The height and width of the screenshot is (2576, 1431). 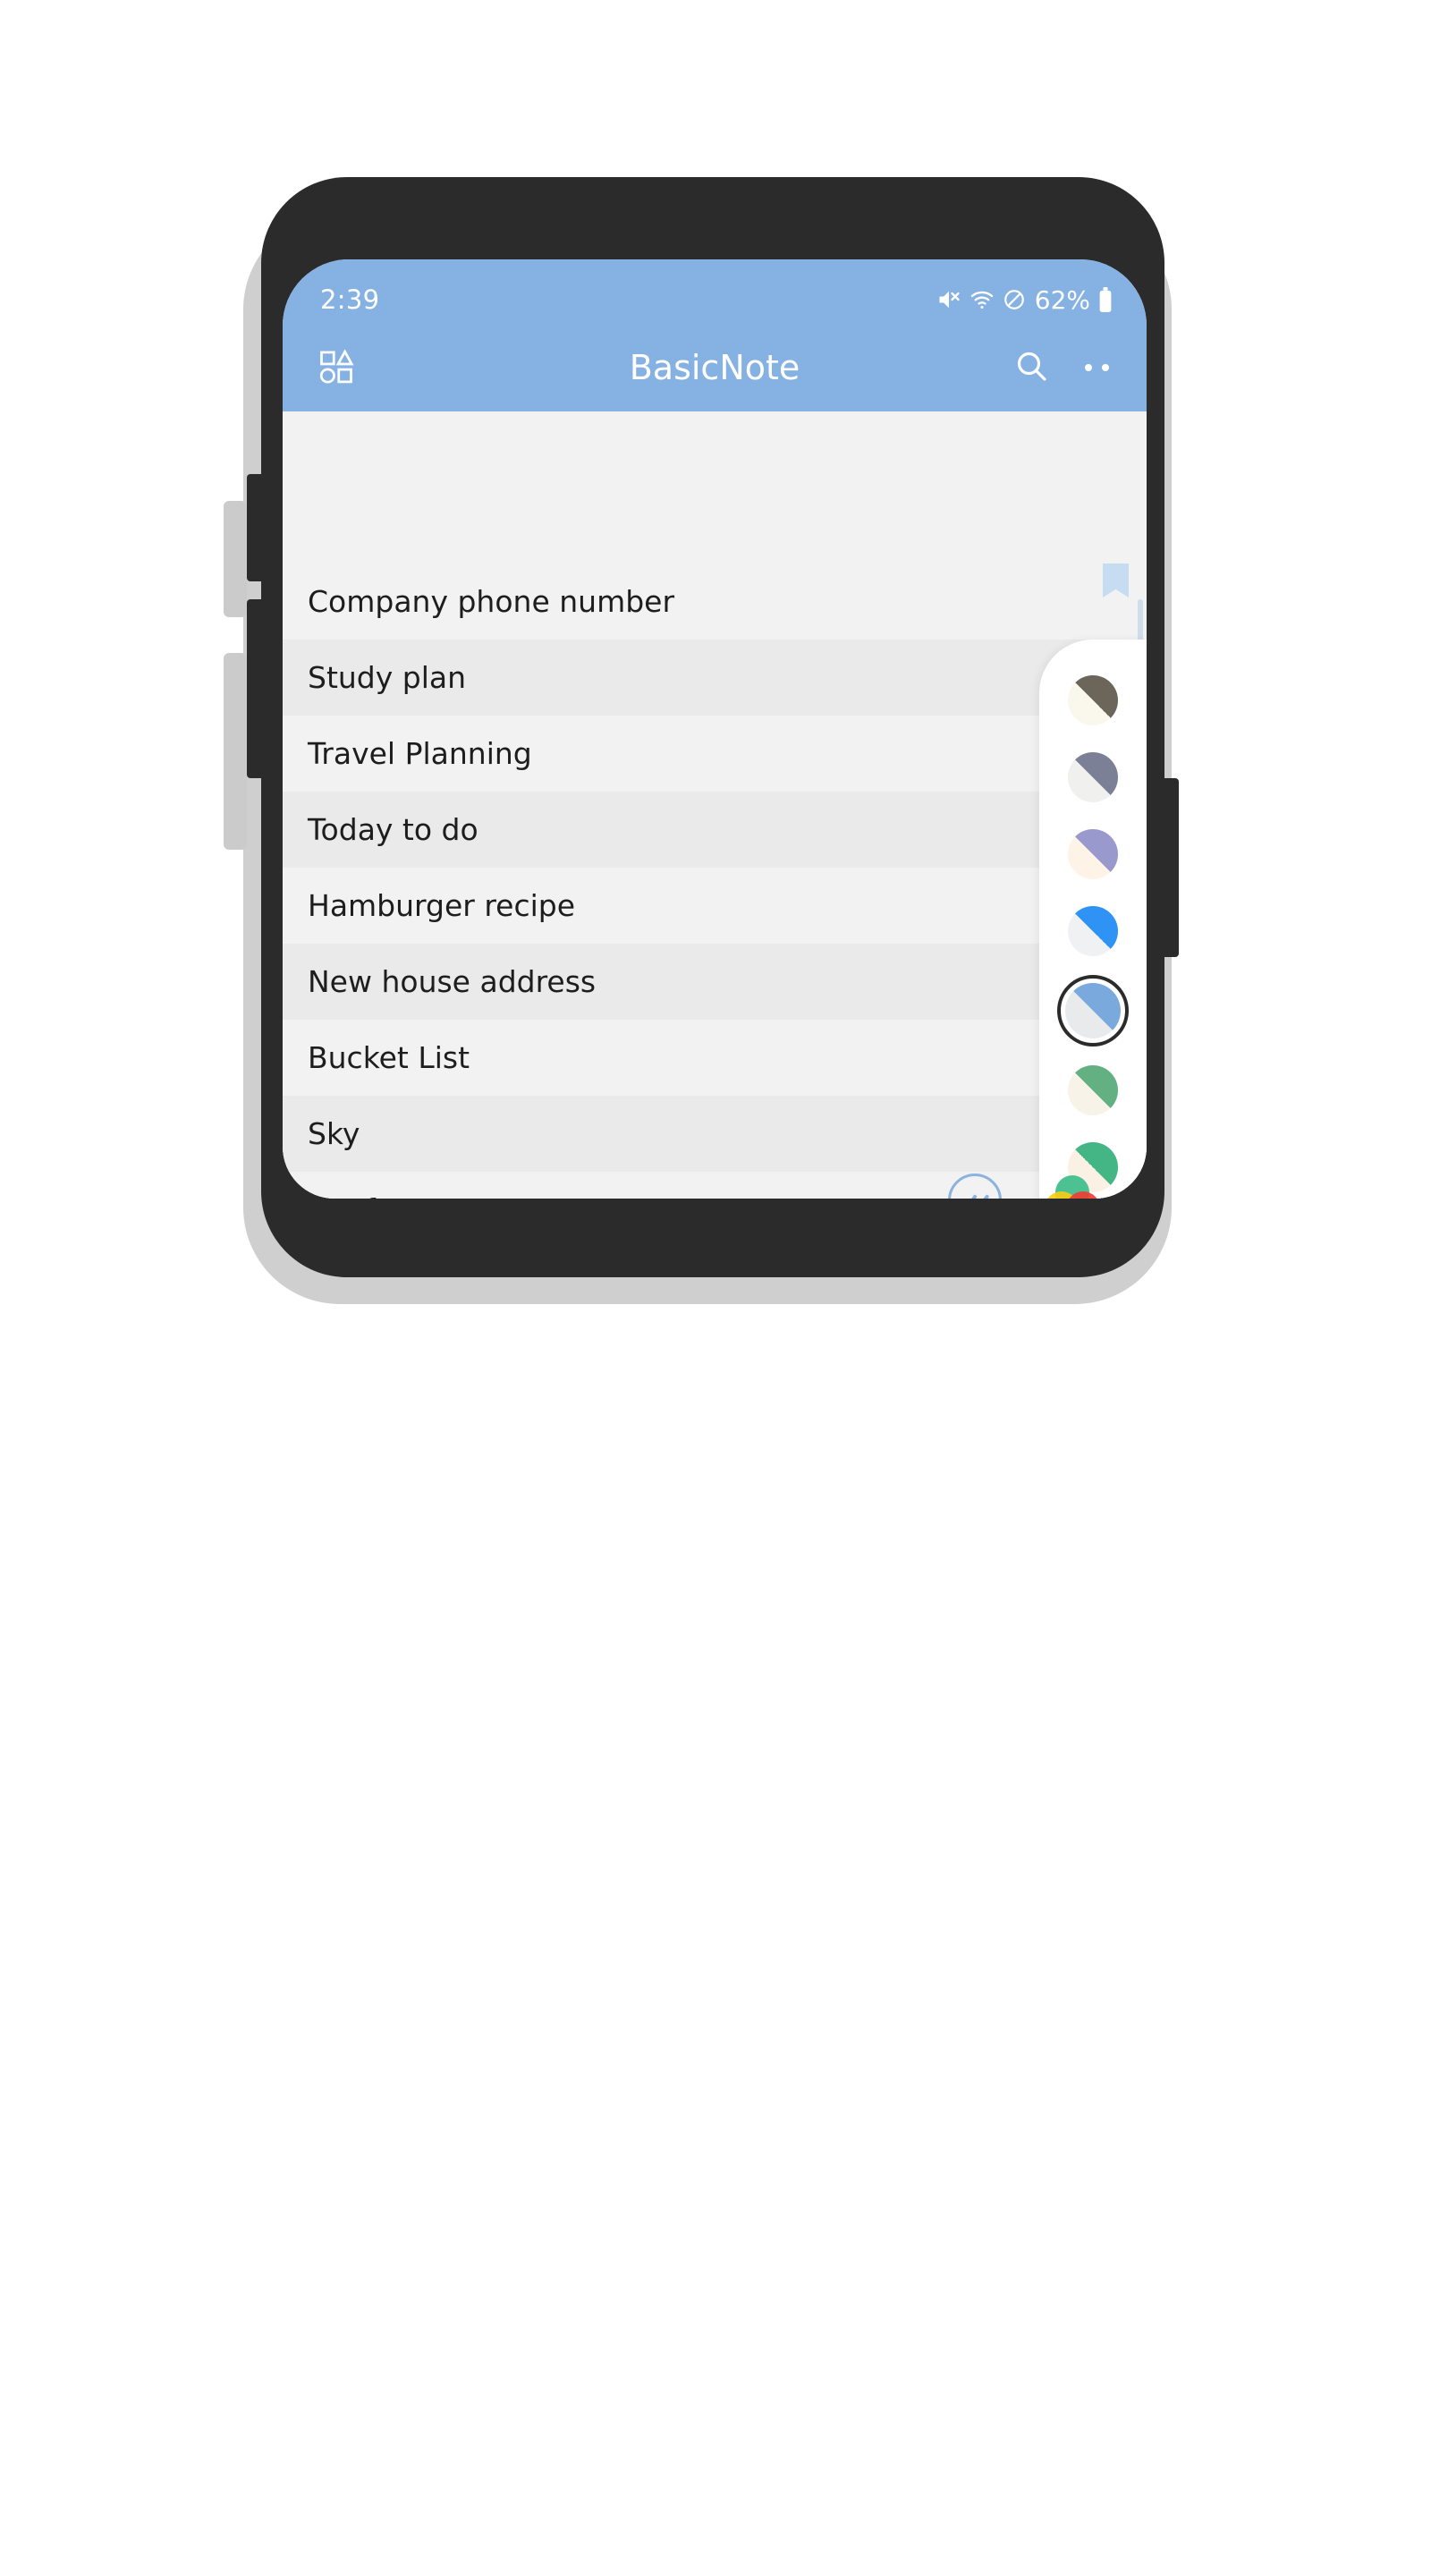 I want to click on color-picker-panel, so click(x=1093, y=919).